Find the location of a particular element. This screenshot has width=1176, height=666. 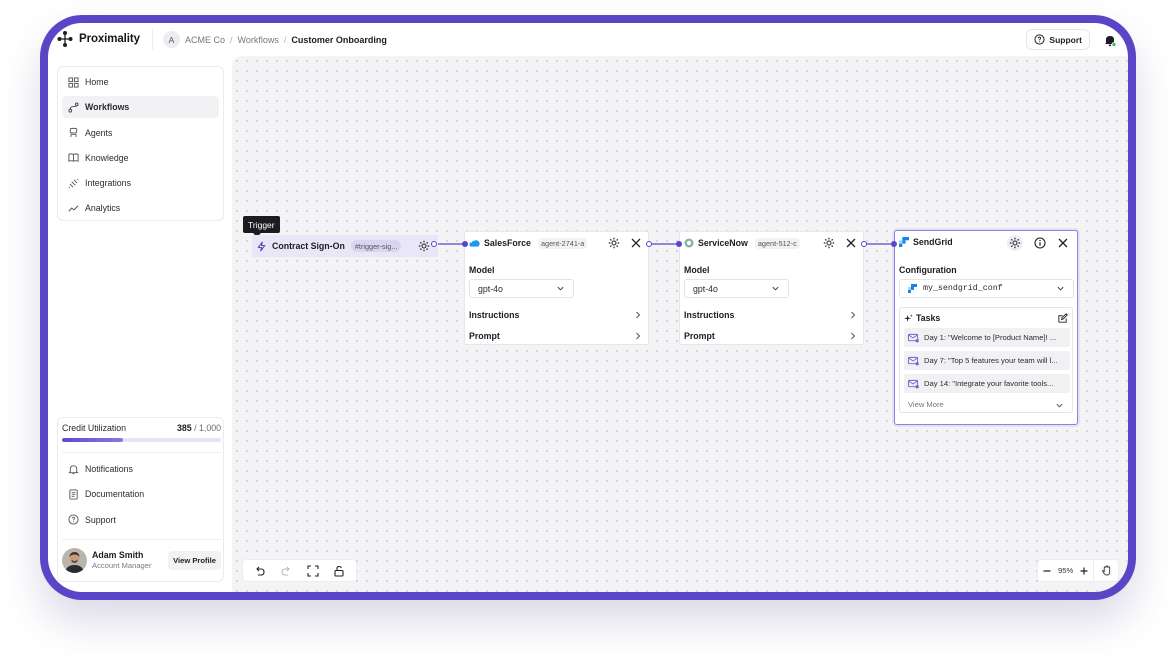

model-value: gpt-4o is located at coordinates (490, 288).